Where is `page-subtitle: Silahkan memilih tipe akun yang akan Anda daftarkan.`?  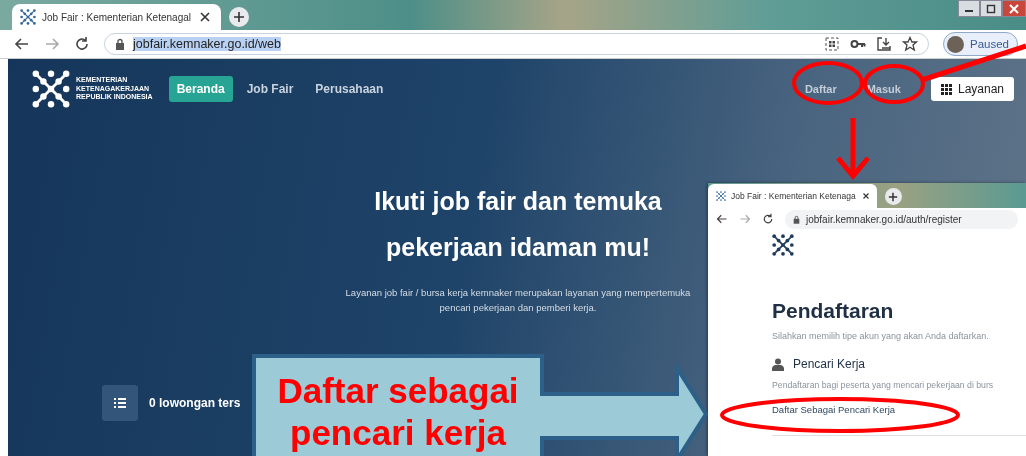
page-subtitle: Silahkan memilih tipe akun yang akan Anda daftarkan. is located at coordinates (881, 336).